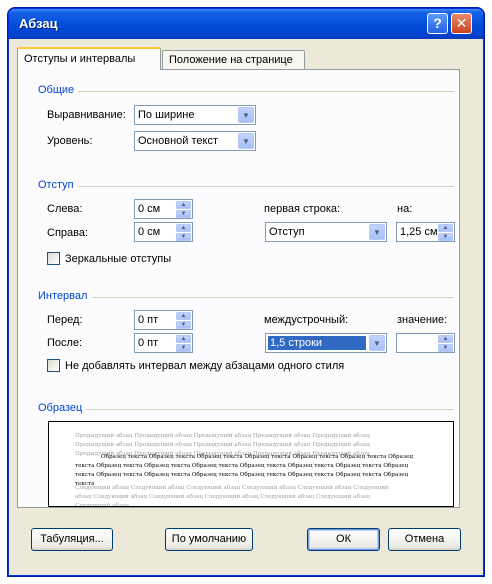 The width and height of the screenshot is (492, 584). I want to click on space-before-spinner: 0 пт ▲ ▼, so click(163, 320).